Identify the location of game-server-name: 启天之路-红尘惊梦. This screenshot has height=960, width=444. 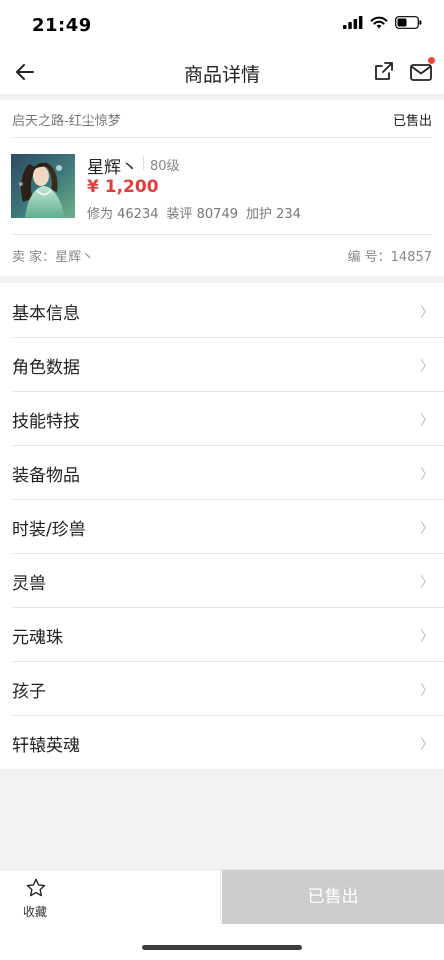
(66, 121).